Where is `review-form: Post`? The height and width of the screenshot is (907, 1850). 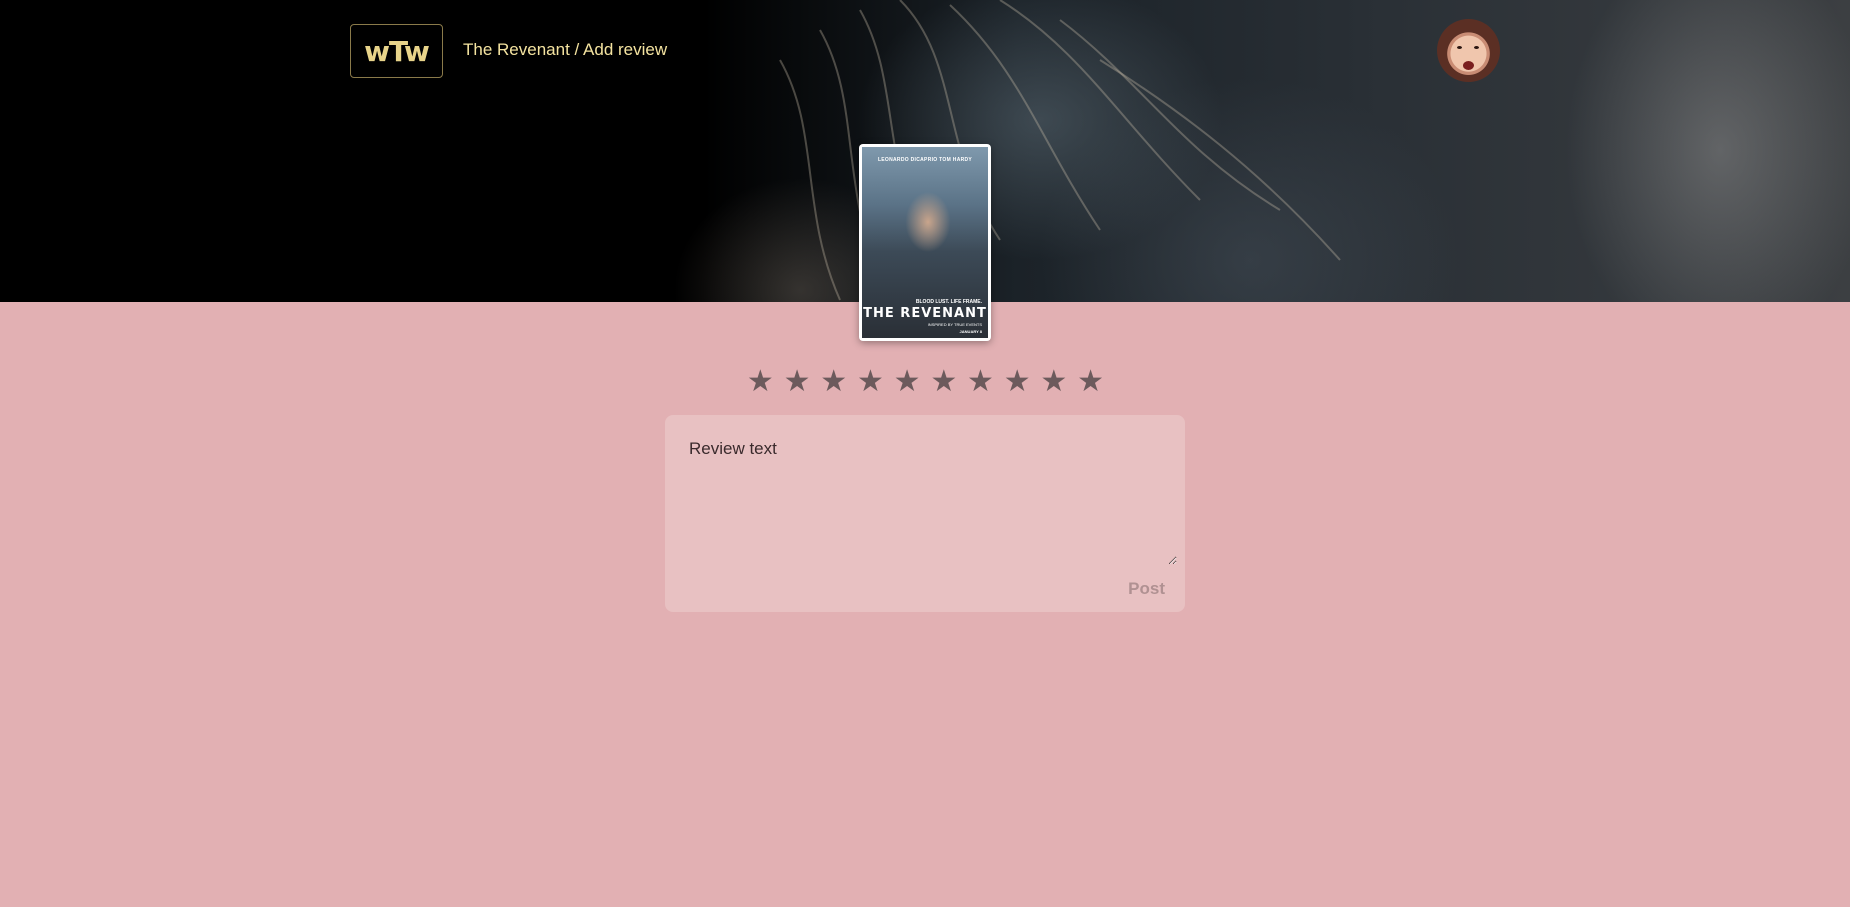
review-form: Post is located at coordinates (925, 513).